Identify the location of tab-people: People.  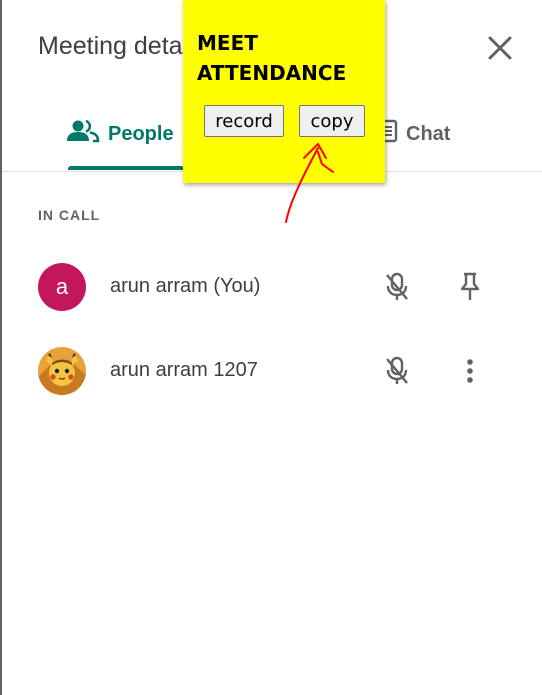
(120, 134).